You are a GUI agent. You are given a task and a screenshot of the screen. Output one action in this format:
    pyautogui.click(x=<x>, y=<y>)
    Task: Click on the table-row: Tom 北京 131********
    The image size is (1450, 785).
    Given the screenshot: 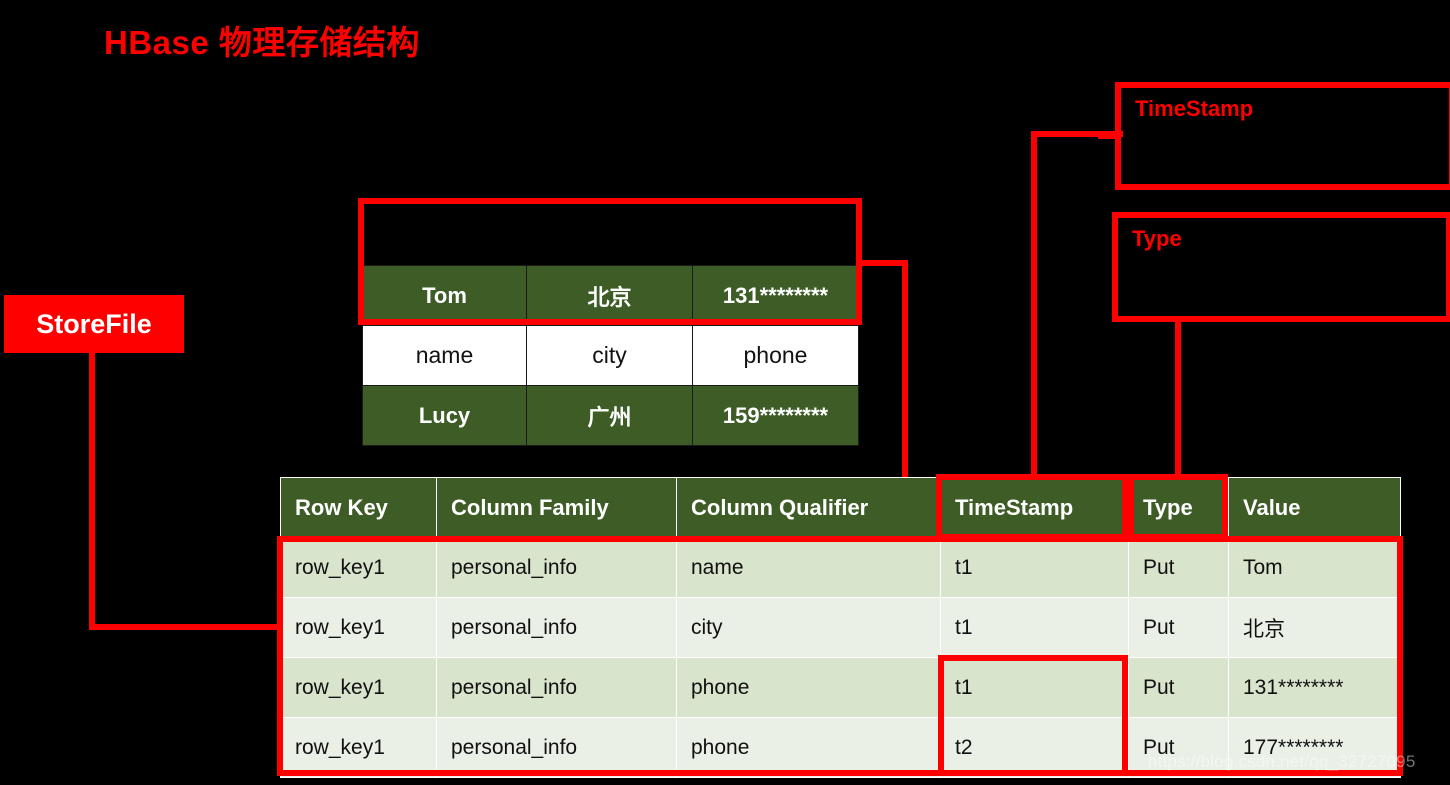 What is the action you would take?
    pyautogui.click(x=610, y=295)
    